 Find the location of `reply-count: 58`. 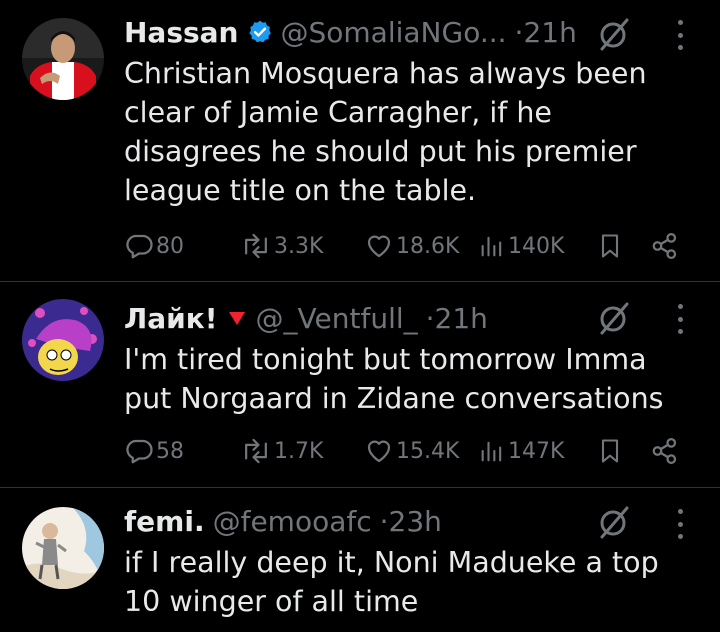

reply-count: 58 is located at coordinates (170, 451).